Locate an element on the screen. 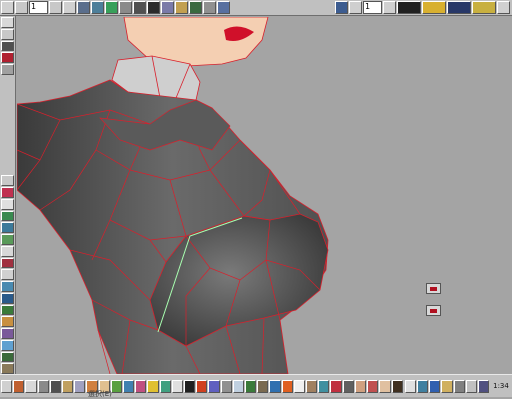 The width and height of the screenshot is (512, 399). cut-icon is located at coordinates (7, 204).